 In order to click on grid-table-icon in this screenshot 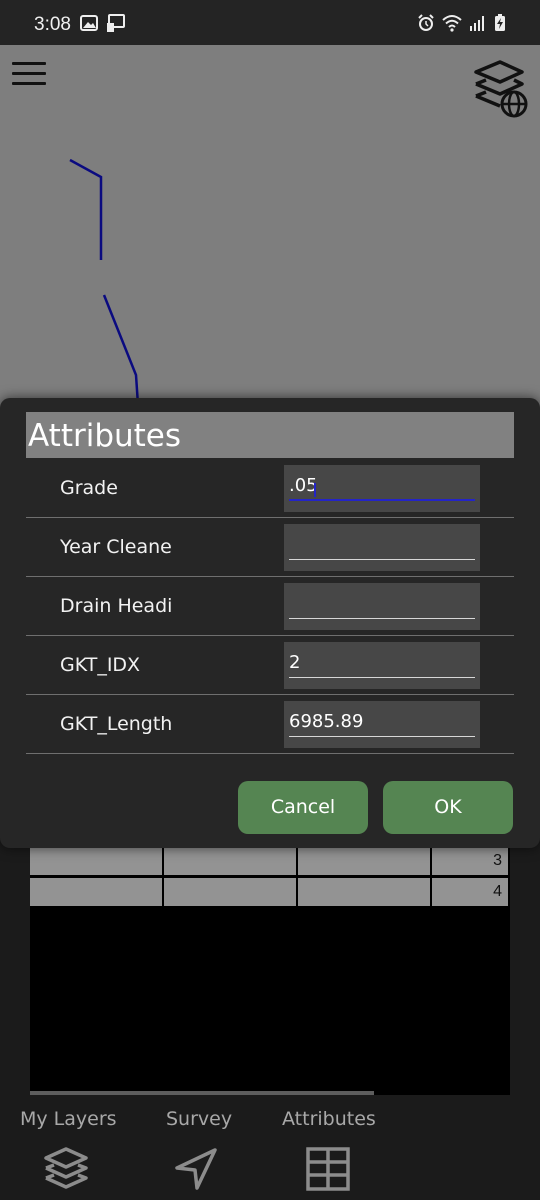, I will do `click(328, 1169)`.